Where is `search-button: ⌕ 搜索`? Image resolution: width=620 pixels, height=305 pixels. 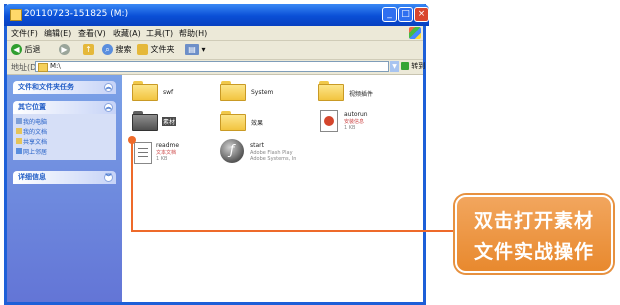 search-button: ⌕ 搜索 is located at coordinates (117, 50).